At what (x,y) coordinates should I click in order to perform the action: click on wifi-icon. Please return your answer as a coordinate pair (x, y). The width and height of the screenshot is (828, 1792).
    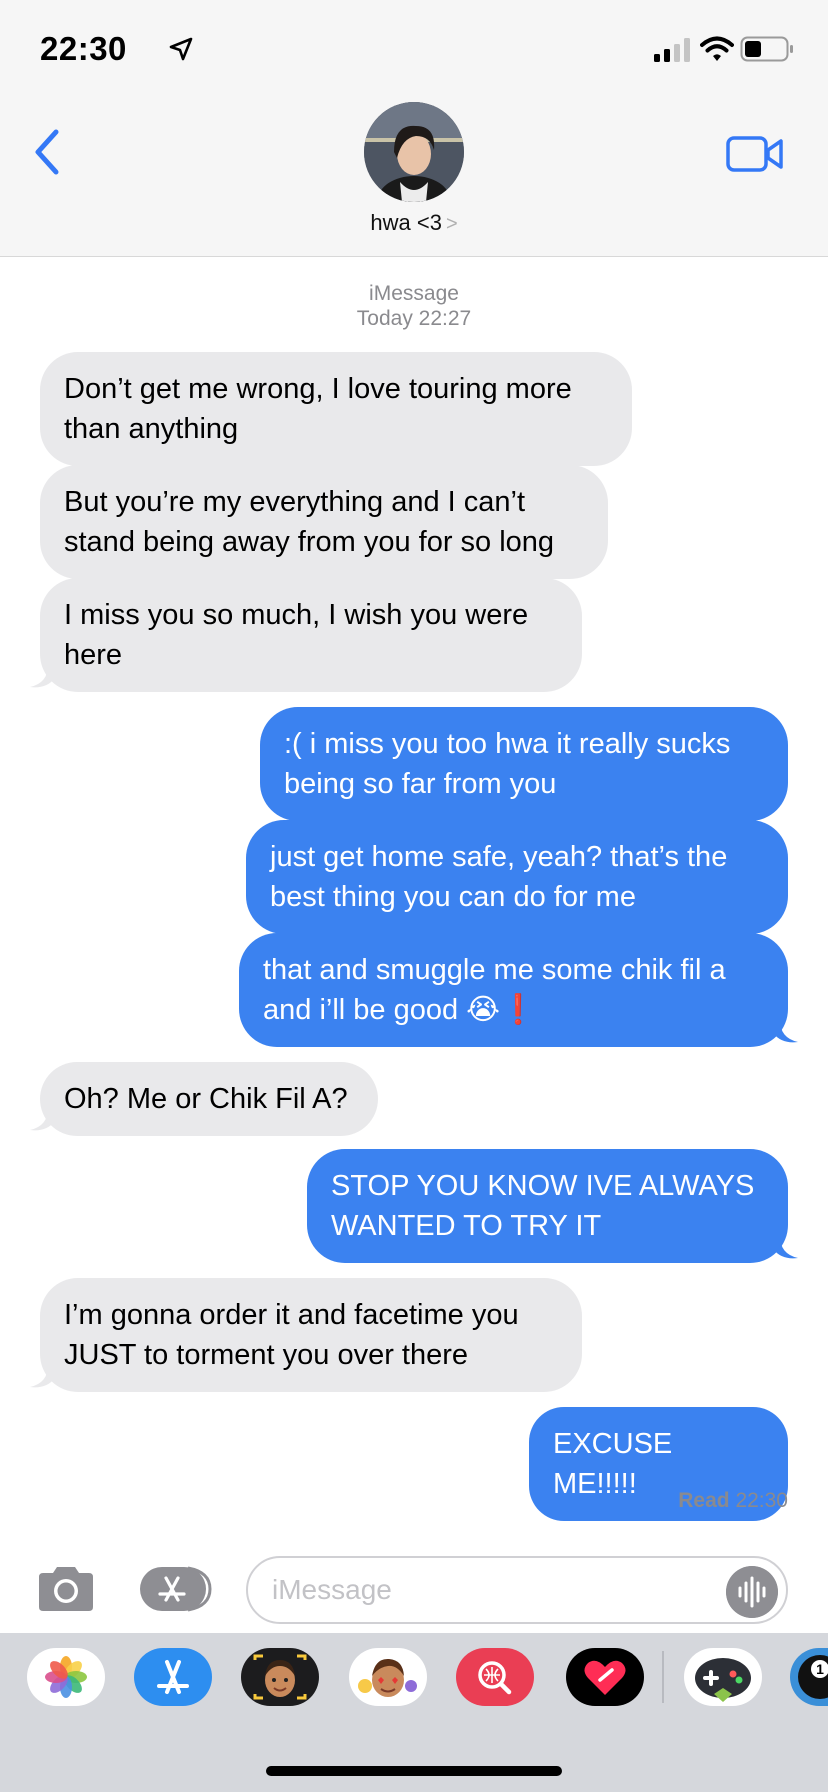
    Looking at the image, I should click on (717, 48).